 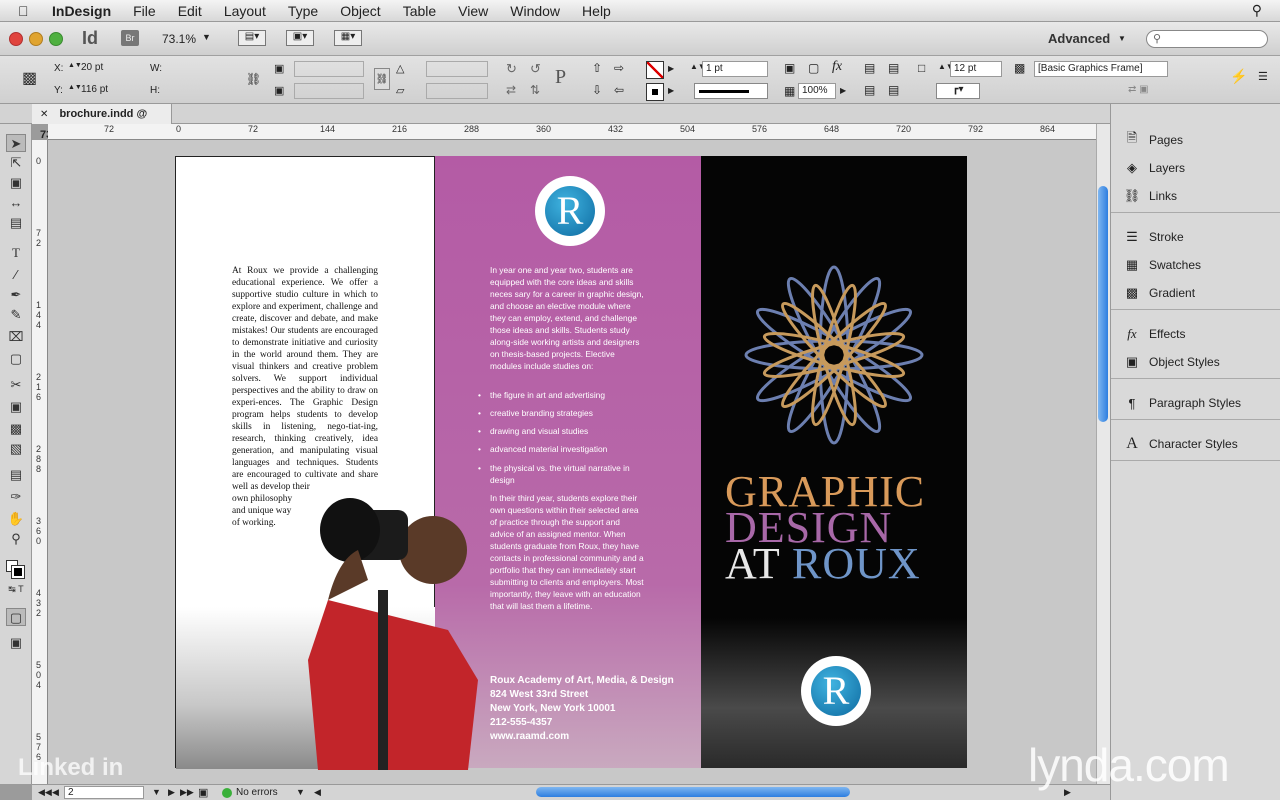 What do you see at coordinates (619, 68) in the screenshot?
I see `select-next-object-icon: ⇨` at bounding box center [619, 68].